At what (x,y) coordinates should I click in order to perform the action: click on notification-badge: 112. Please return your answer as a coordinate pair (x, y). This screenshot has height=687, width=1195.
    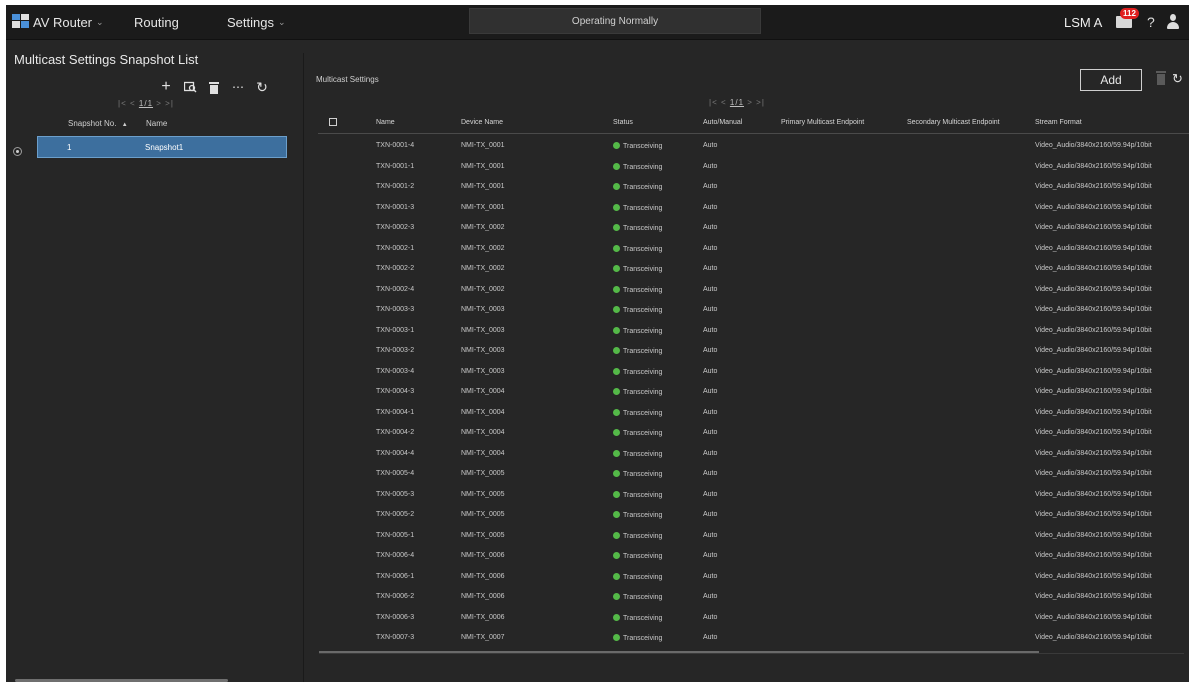
    Looking at the image, I should click on (1129, 13).